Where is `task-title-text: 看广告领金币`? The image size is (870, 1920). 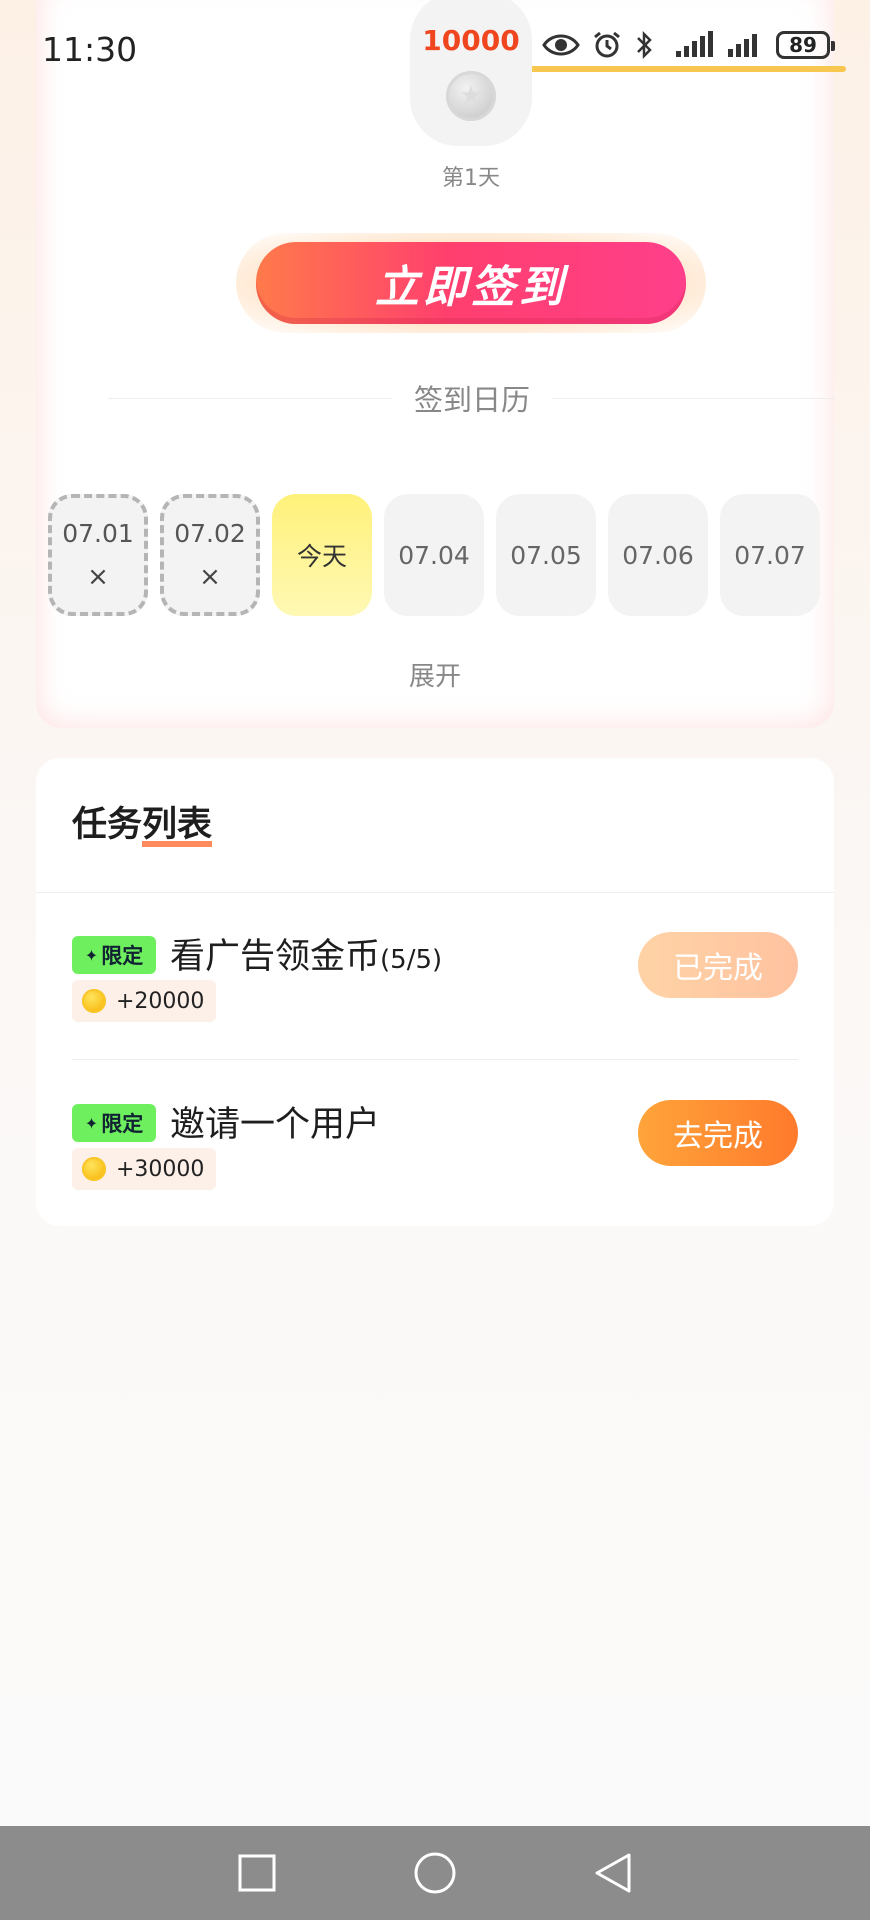
task-title-text: 看广告领金币 is located at coordinates (275, 957).